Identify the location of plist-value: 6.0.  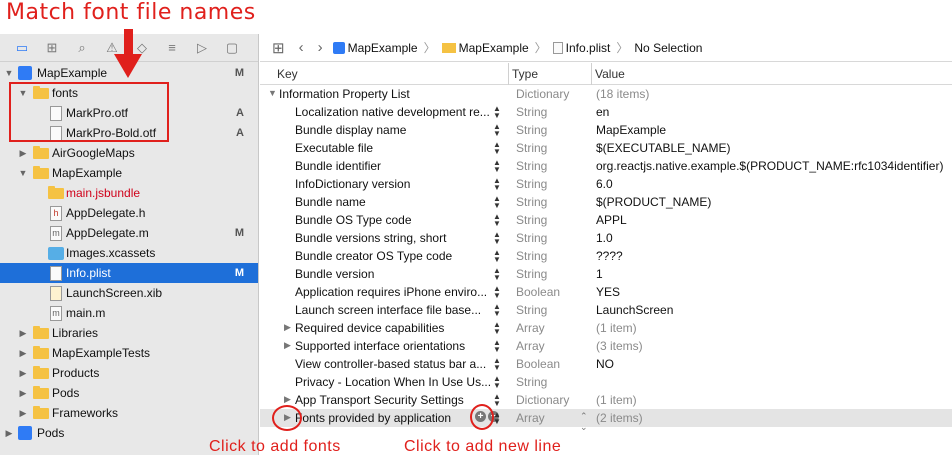
(604, 184).